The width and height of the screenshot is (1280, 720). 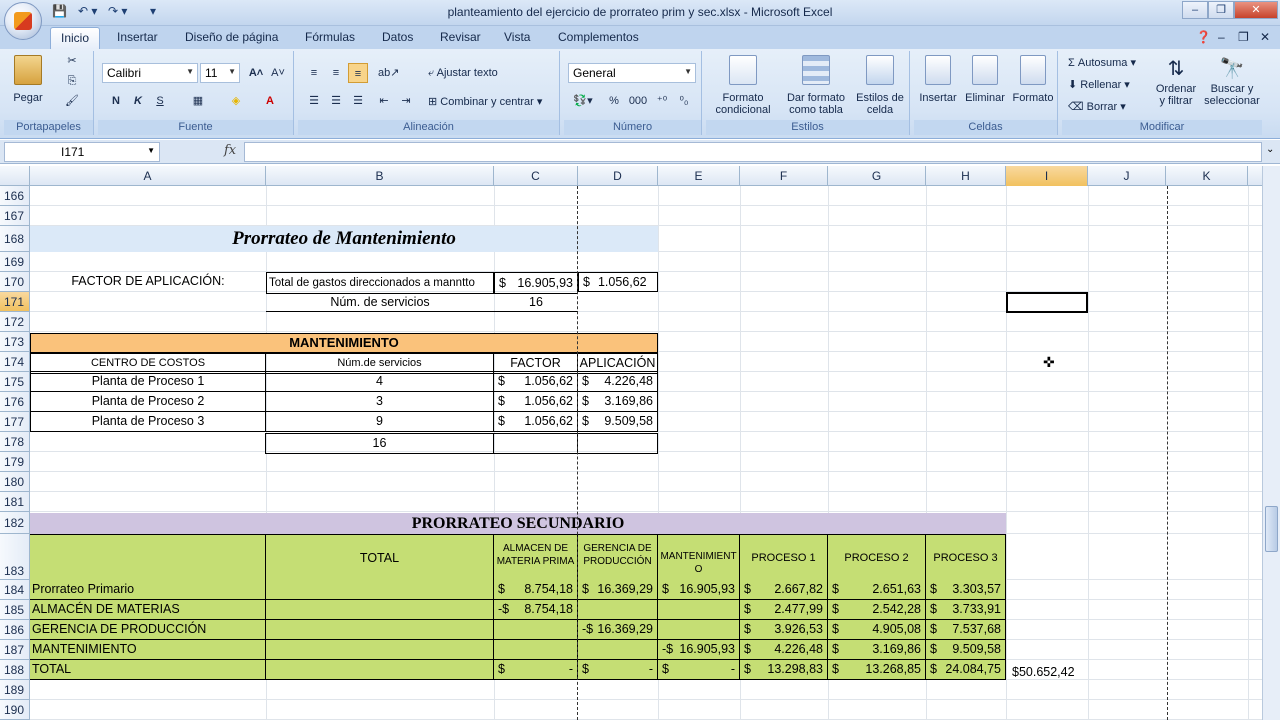 What do you see at coordinates (15, 176) in the screenshot?
I see `select-all-corner` at bounding box center [15, 176].